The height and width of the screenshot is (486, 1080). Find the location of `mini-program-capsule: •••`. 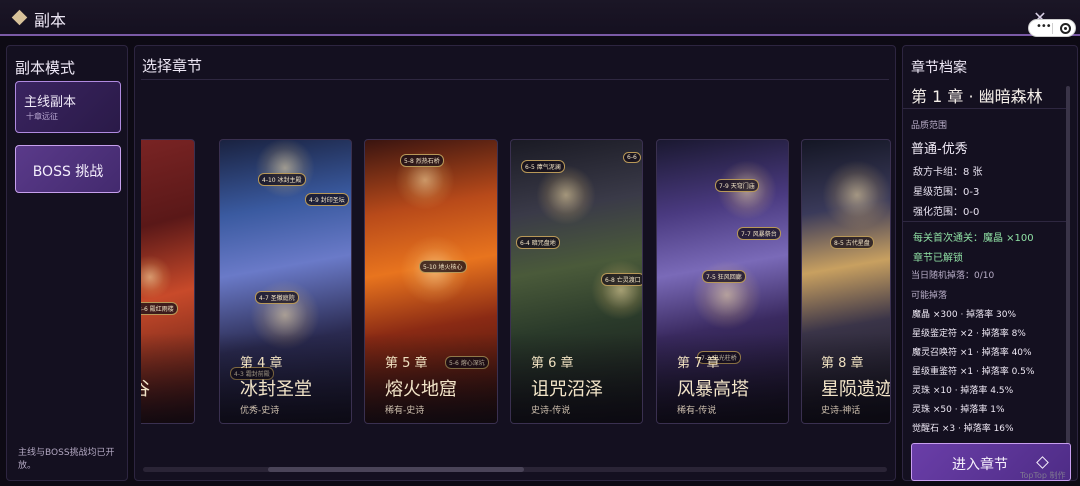

mini-program-capsule: ••• is located at coordinates (1052, 28).